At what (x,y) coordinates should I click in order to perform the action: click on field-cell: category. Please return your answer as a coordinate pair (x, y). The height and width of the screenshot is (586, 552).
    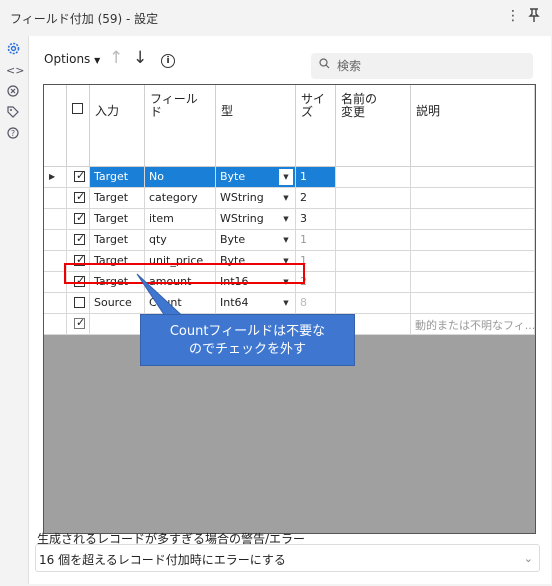
    Looking at the image, I should click on (180, 198).